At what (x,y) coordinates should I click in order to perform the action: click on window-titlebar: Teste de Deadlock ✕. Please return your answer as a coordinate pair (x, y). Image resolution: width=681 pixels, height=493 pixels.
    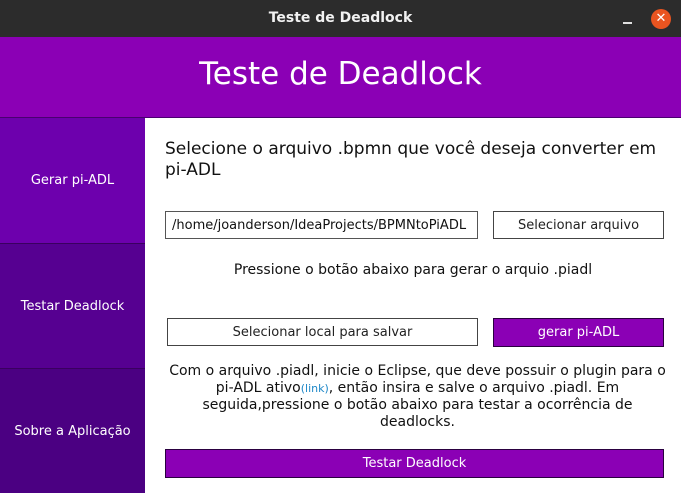
    Looking at the image, I should click on (340, 18).